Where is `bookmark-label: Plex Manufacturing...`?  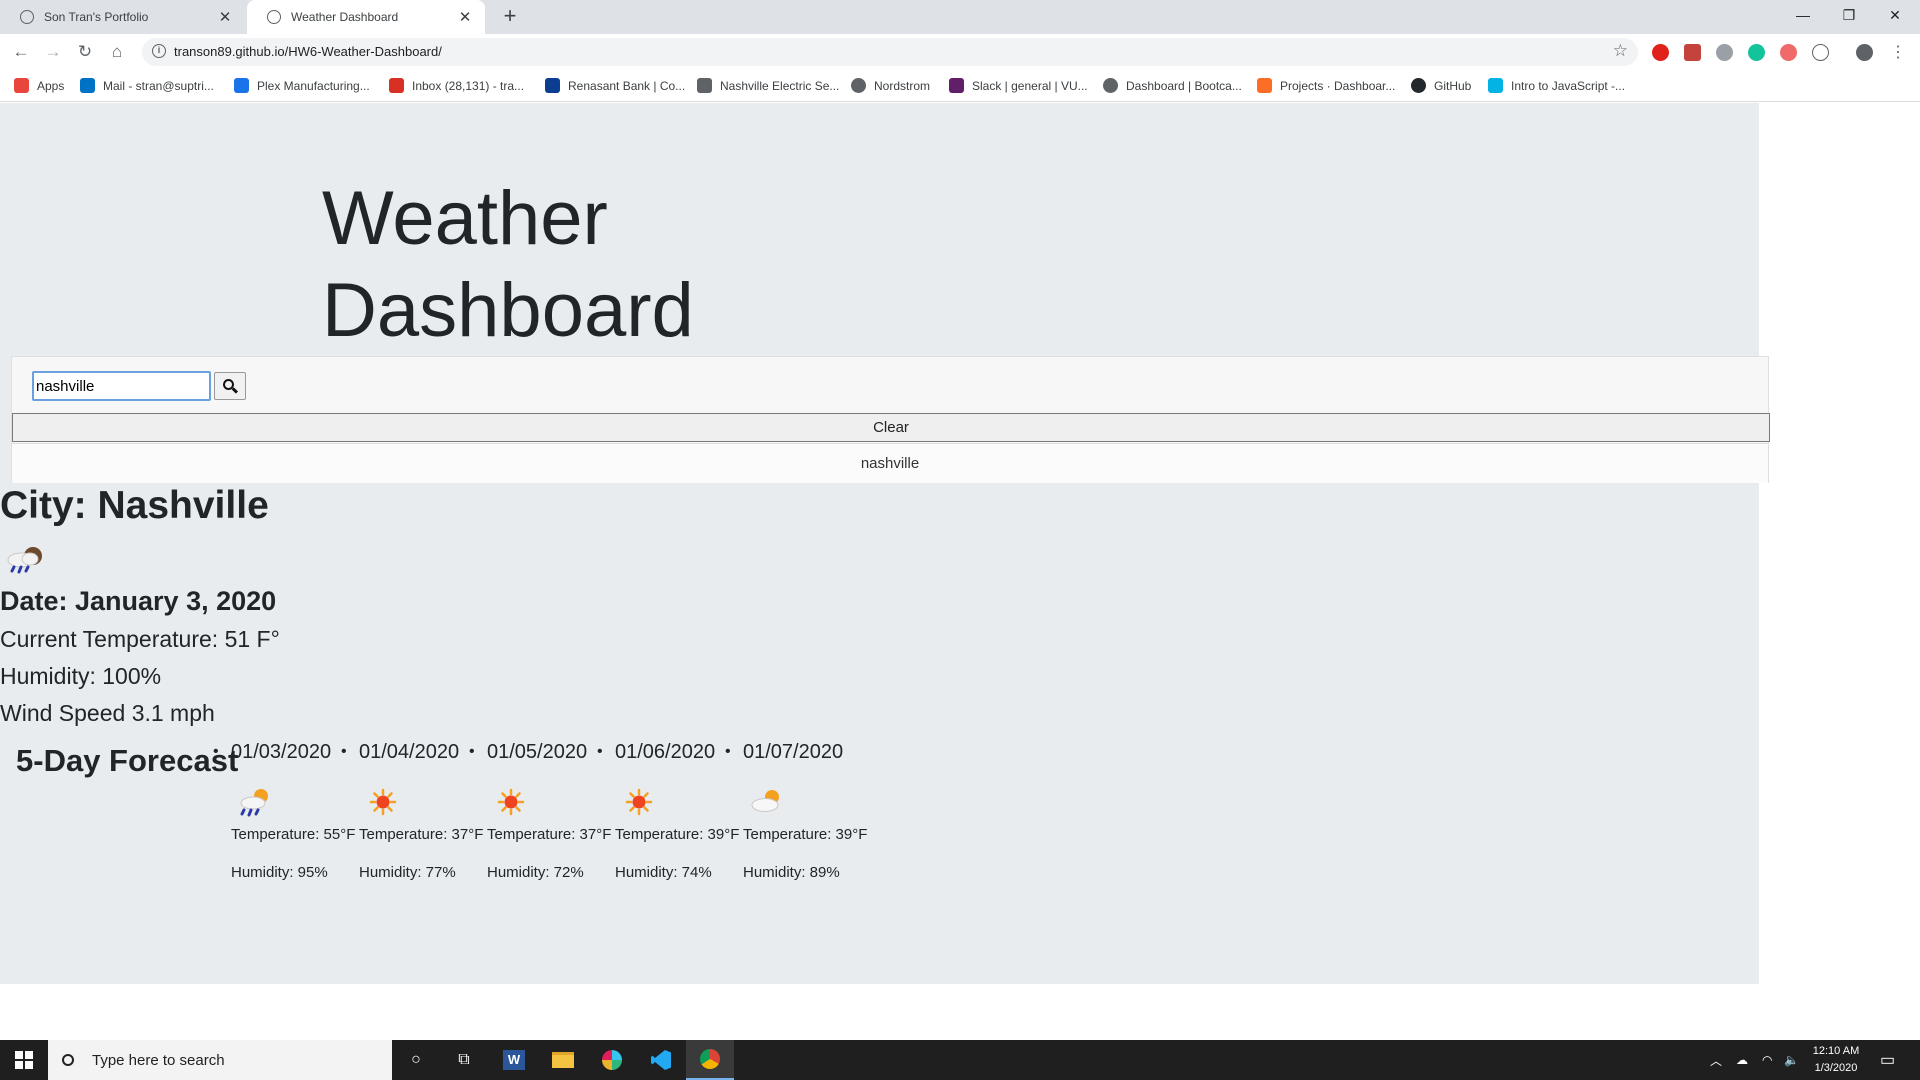 bookmark-label: Plex Manufacturing... is located at coordinates (313, 85).